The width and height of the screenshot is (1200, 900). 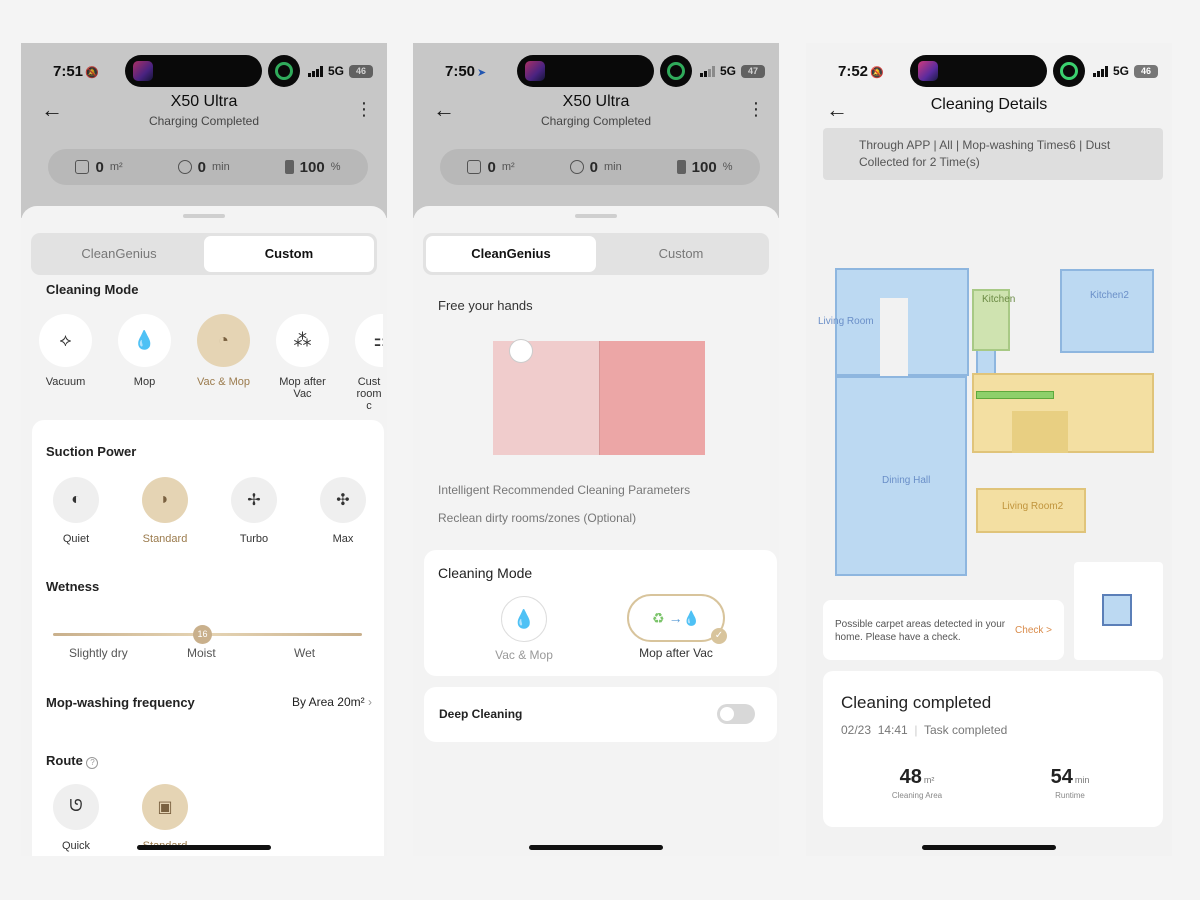 What do you see at coordinates (201, 653) in the screenshot?
I see `wetness-level-moist: Moist` at bounding box center [201, 653].